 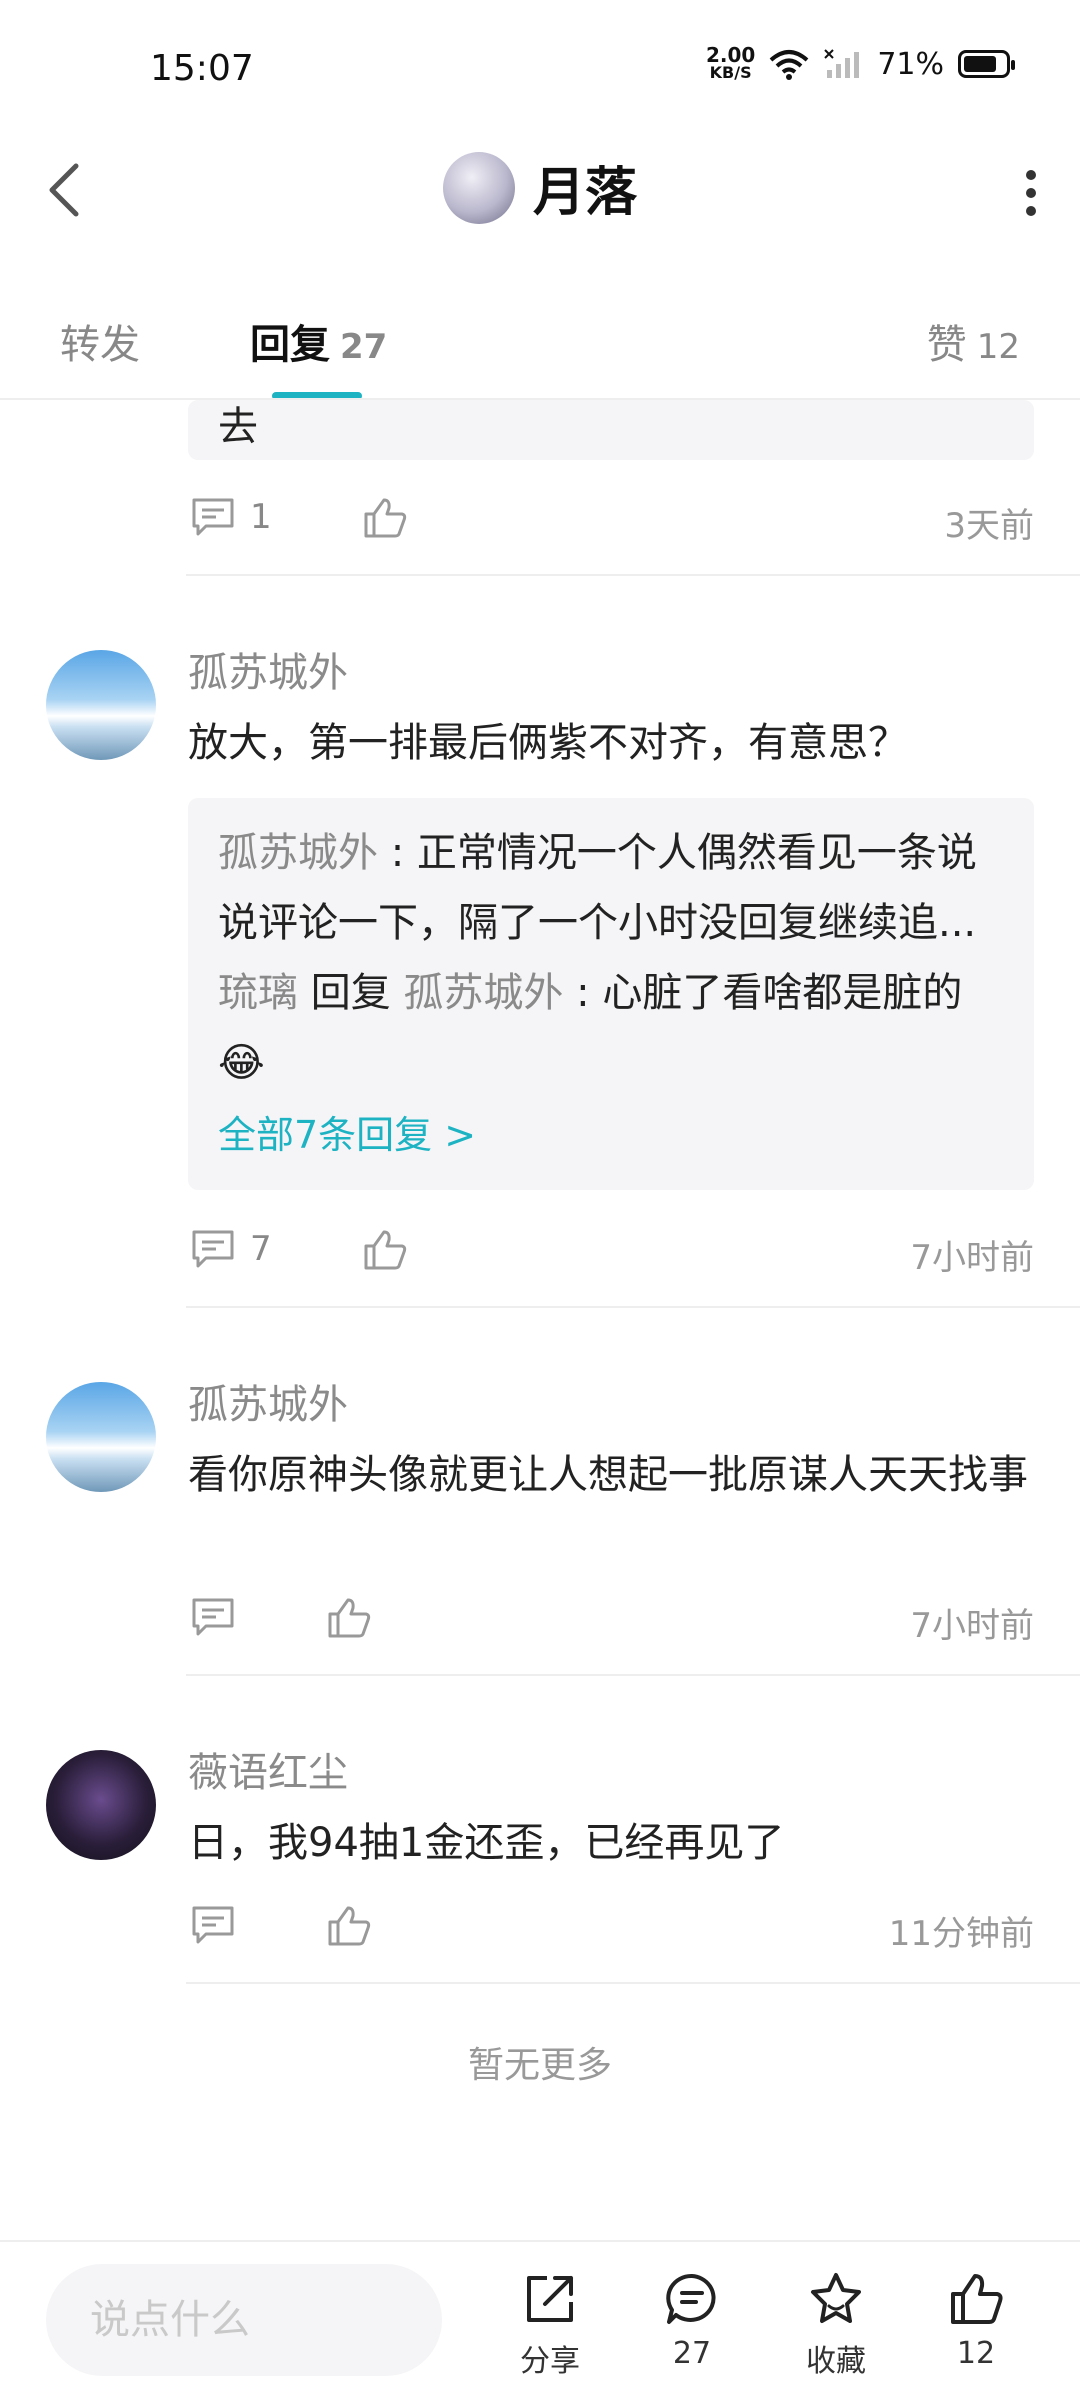 What do you see at coordinates (961, 1934) in the screenshot?
I see `comment-time: 11分钟前` at bounding box center [961, 1934].